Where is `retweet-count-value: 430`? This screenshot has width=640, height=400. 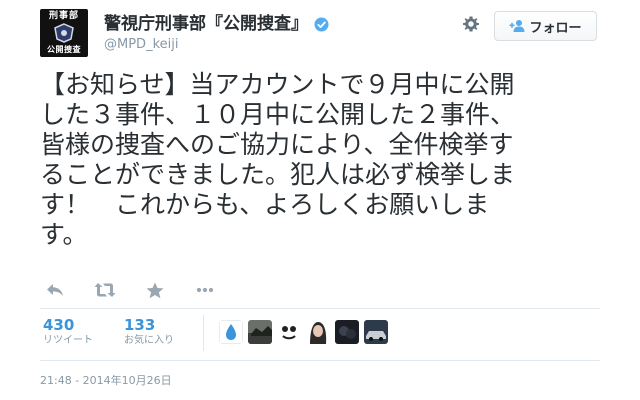
retweet-count-value: 430 is located at coordinates (59, 325).